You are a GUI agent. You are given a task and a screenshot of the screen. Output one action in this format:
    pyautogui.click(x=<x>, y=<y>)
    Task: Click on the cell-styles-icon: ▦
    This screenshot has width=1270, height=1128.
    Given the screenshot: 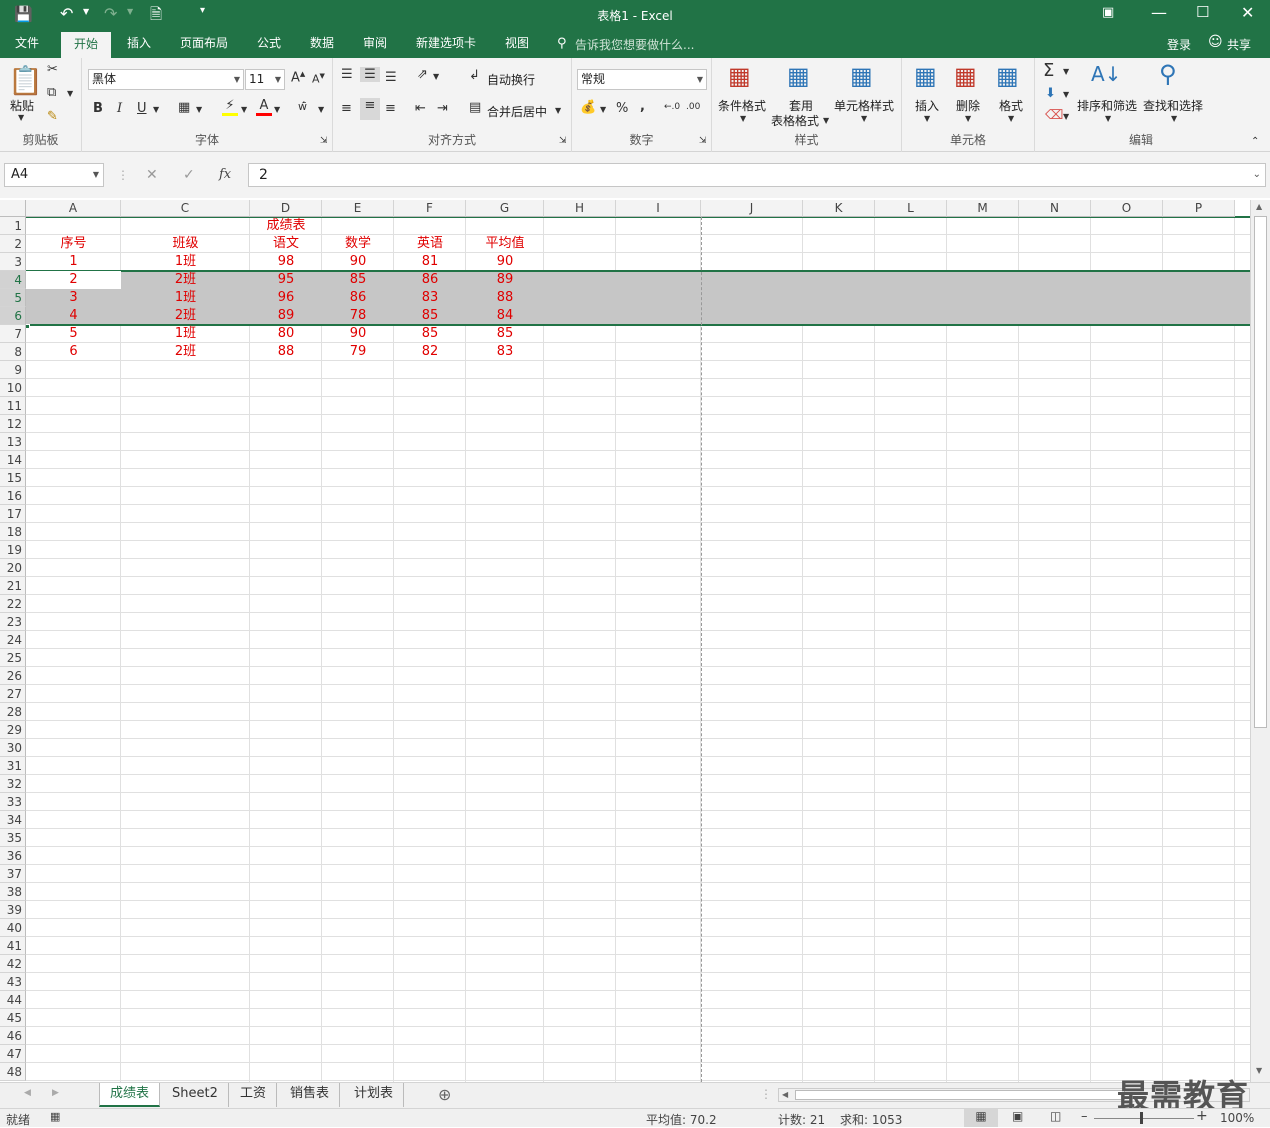 What is the action you would take?
    pyautogui.click(x=861, y=76)
    